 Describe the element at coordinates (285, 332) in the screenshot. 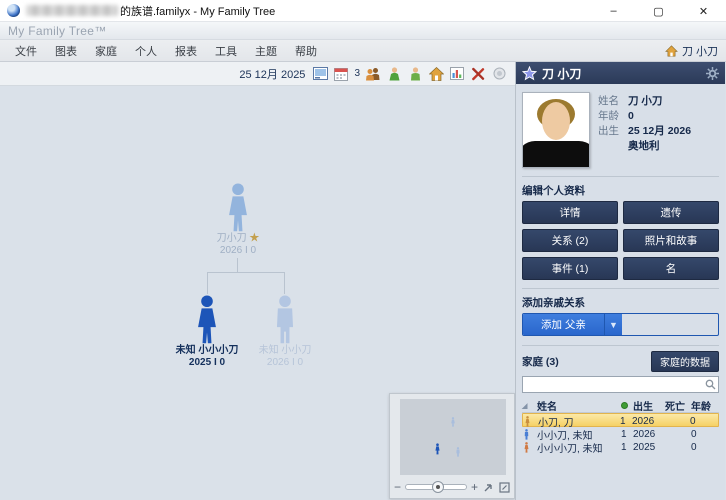

I see `tree-node-child-2: 未知 小小刀 2026 I 0` at that location.